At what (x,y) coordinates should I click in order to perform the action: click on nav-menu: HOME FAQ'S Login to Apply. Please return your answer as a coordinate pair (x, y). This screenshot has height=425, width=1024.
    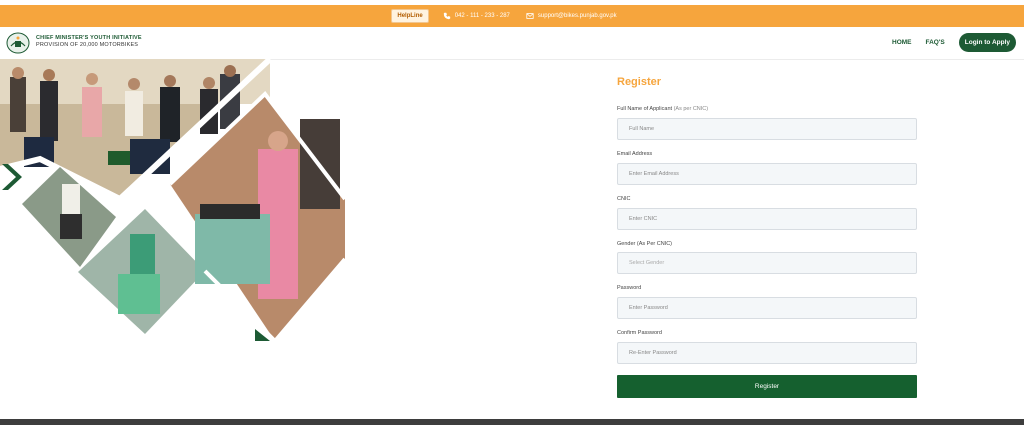
    Looking at the image, I should click on (954, 42).